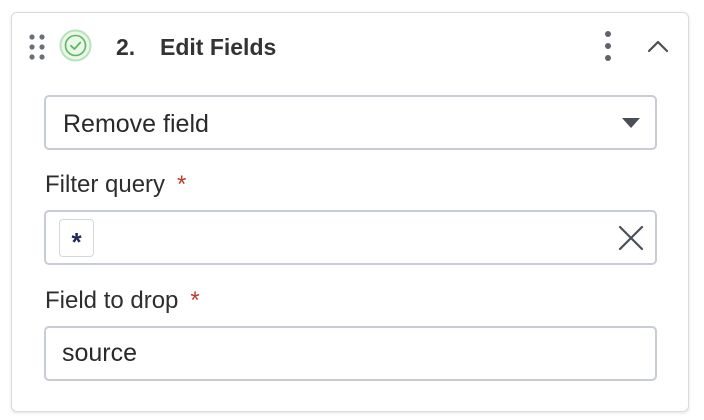 This screenshot has width=704, height=420. I want to click on chevron-up-icon, so click(658, 46).